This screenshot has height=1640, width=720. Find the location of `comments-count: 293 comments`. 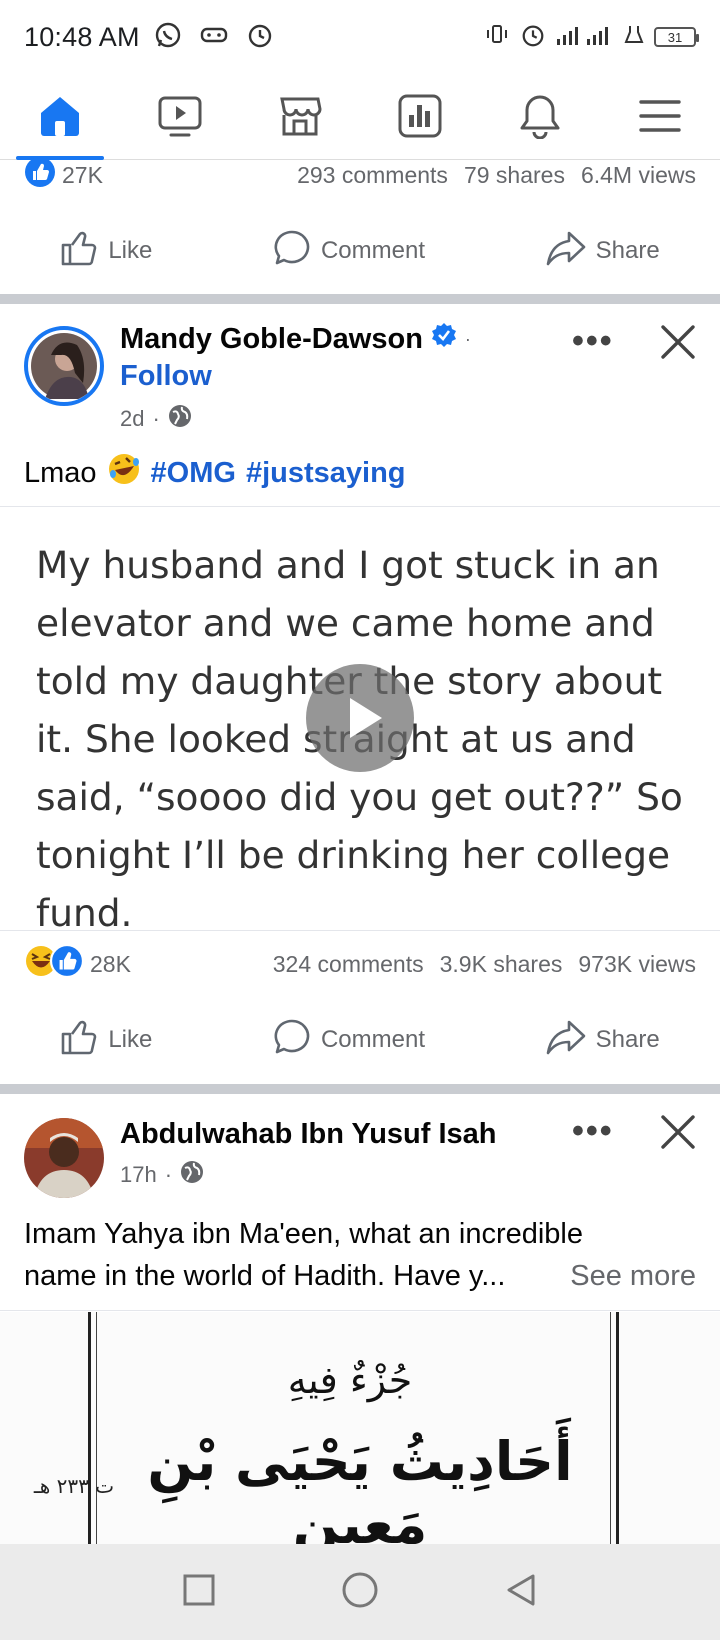

comments-count: 293 comments is located at coordinates (372, 175).